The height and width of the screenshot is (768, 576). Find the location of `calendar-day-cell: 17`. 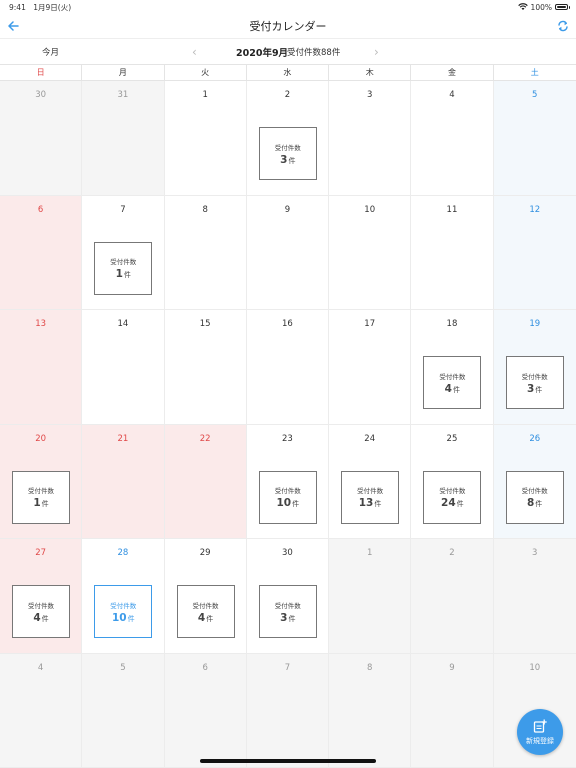

calendar-day-cell: 17 is located at coordinates (370, 367).